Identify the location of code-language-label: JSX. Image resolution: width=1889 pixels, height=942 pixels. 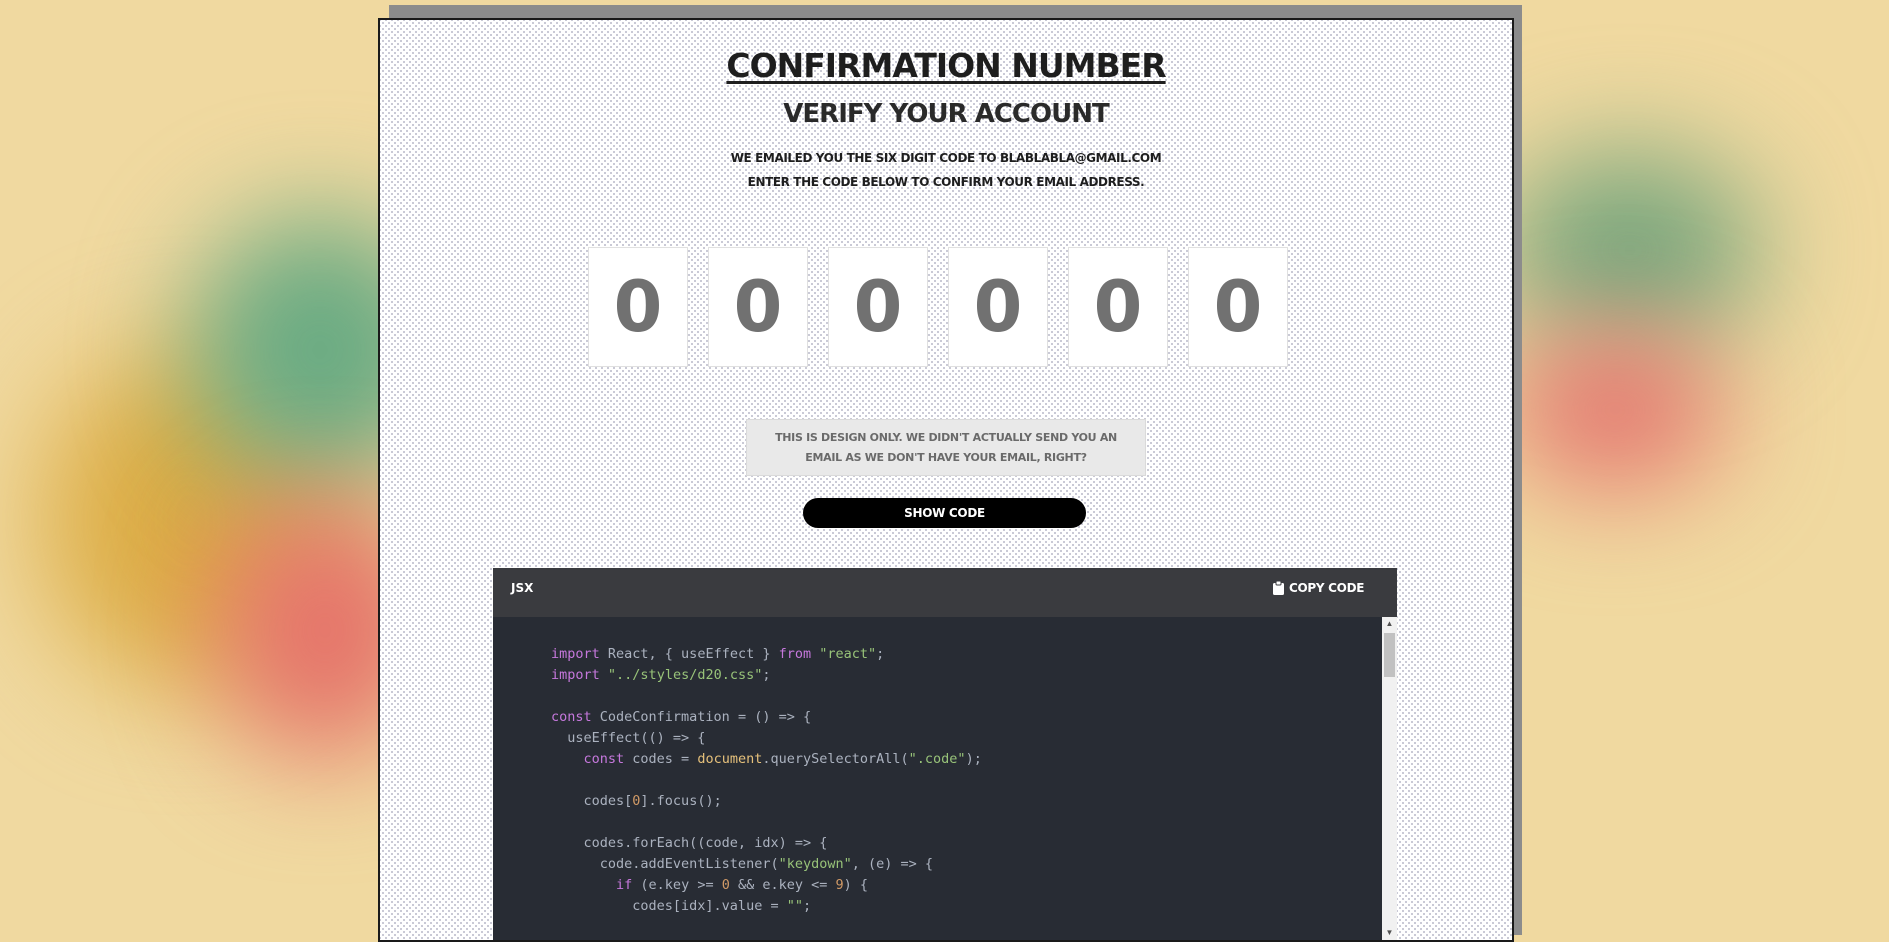
(522, 588).